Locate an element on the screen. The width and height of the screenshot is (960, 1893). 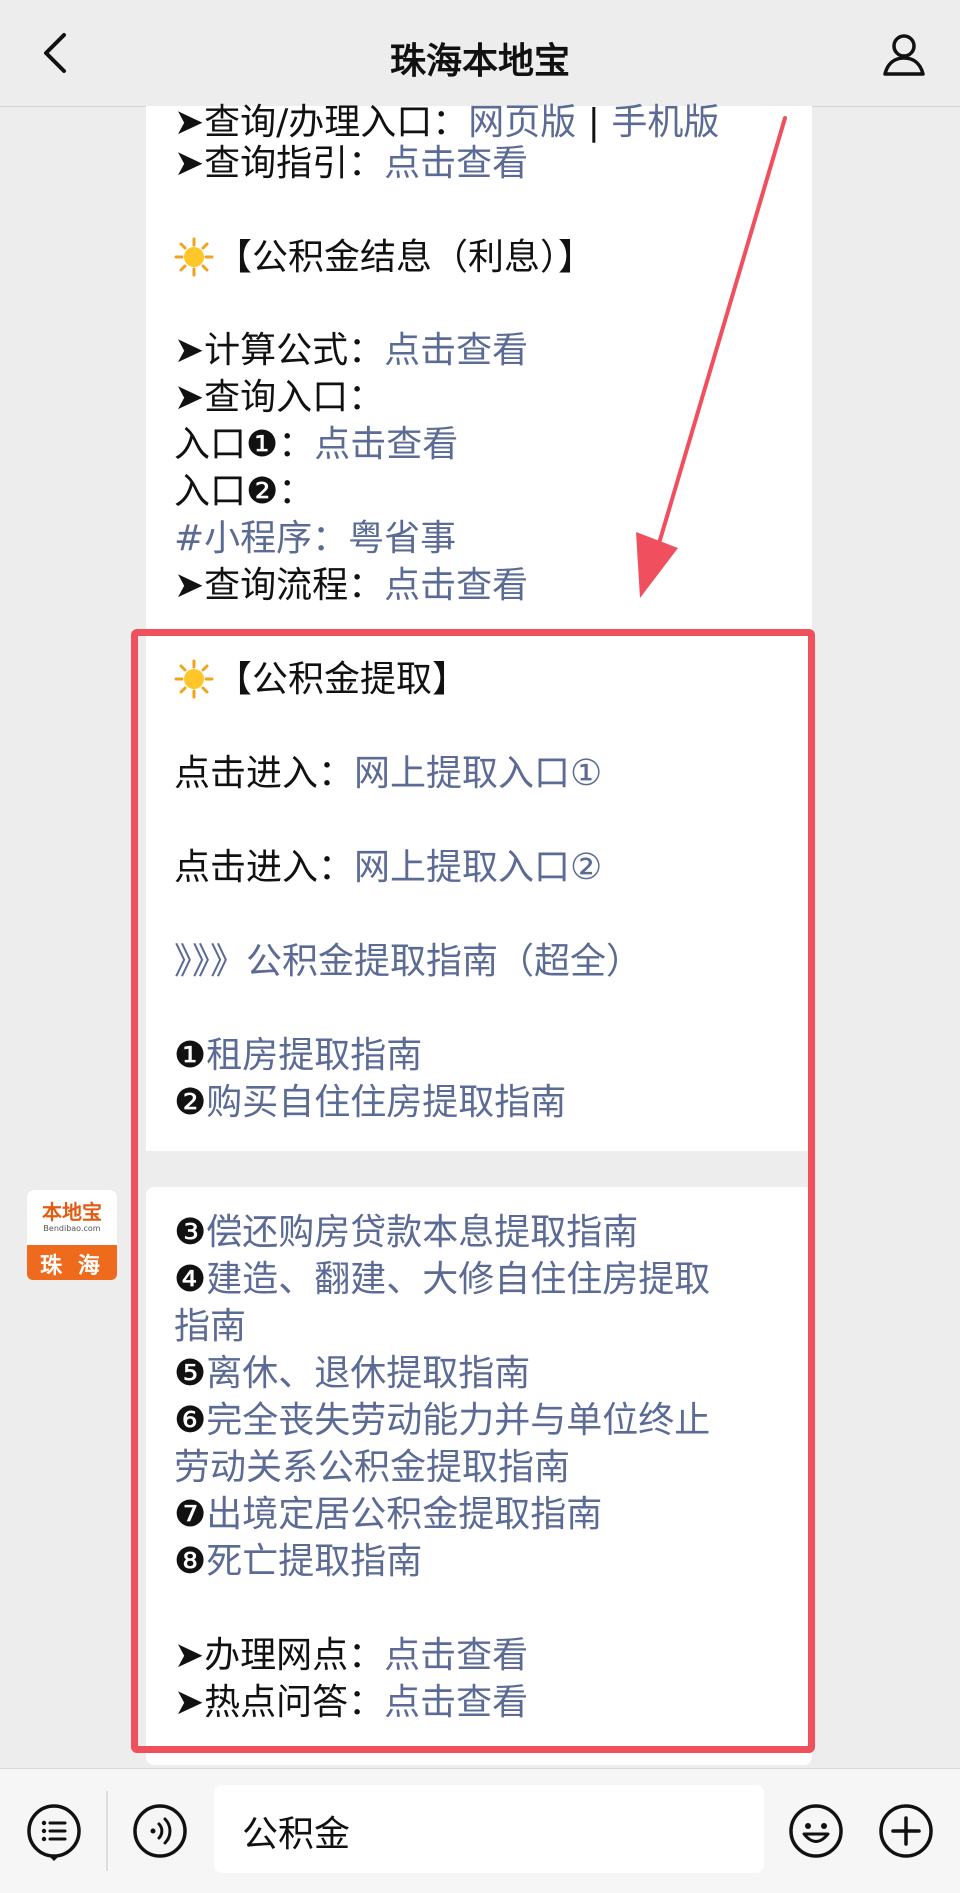
message-line: 》》》公积金提取指南（超全） is located at coordinates (408, 962).